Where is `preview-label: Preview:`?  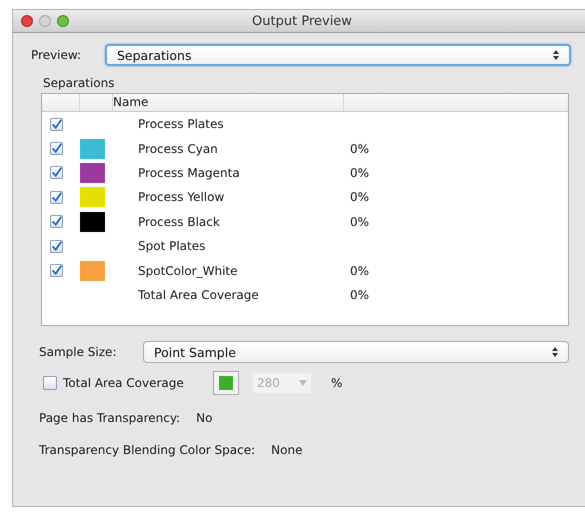
preview-label: Preview: is located at coordinates (56, 55).